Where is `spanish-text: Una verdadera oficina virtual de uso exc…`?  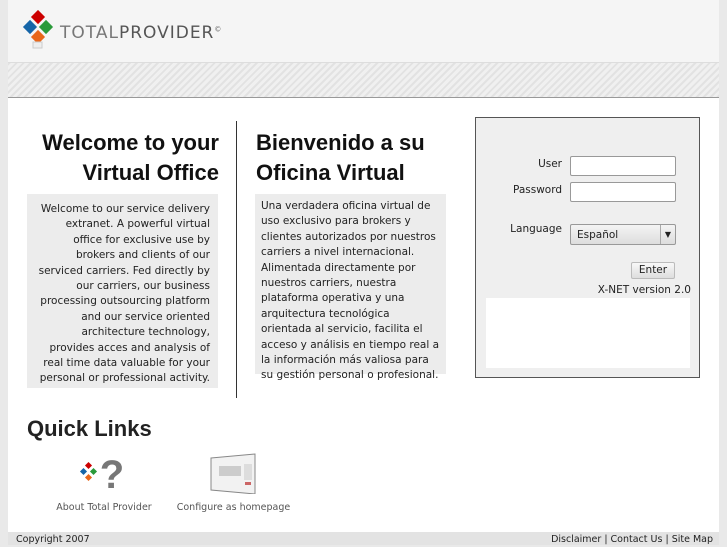 spanish-text: Una verdadera oficina virtual de uso exc… is located at coordinates (350, 287).